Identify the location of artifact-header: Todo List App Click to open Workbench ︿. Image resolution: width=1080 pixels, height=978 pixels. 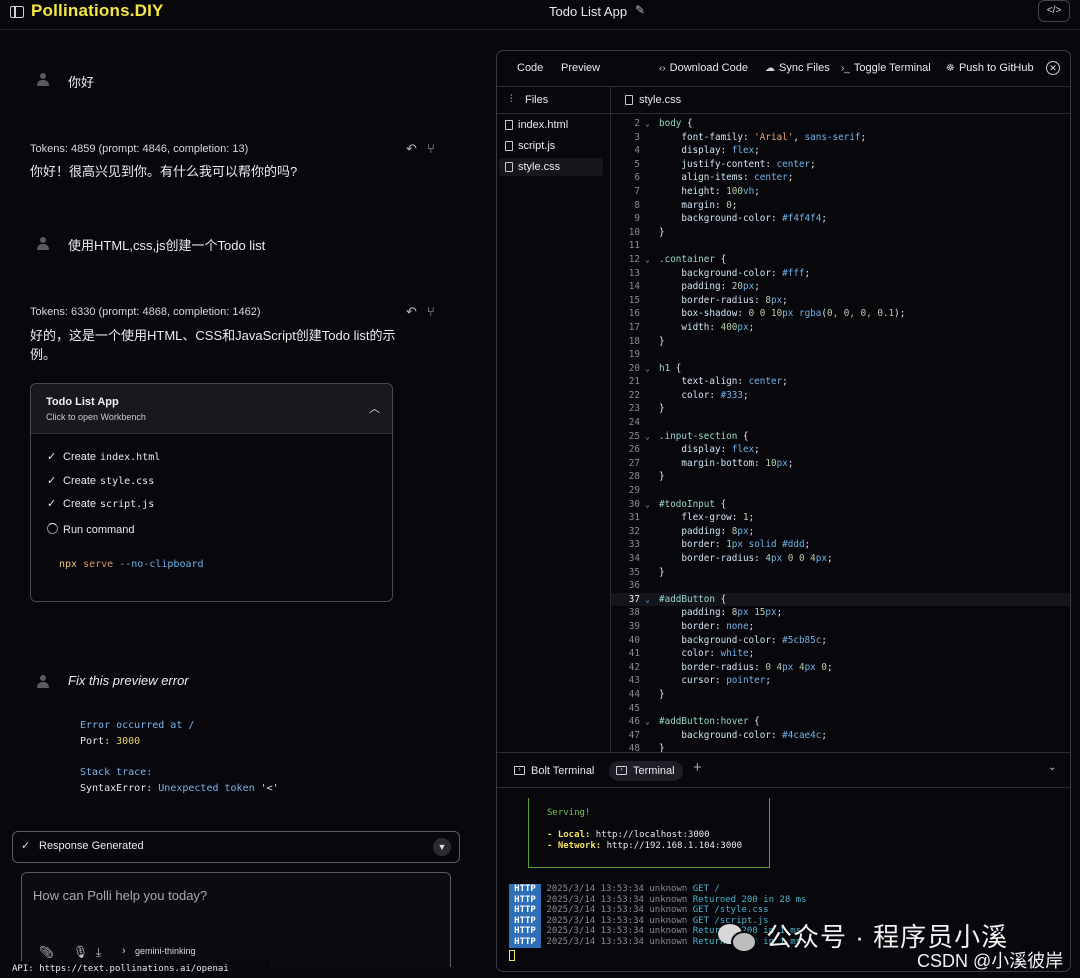
(211, 409).